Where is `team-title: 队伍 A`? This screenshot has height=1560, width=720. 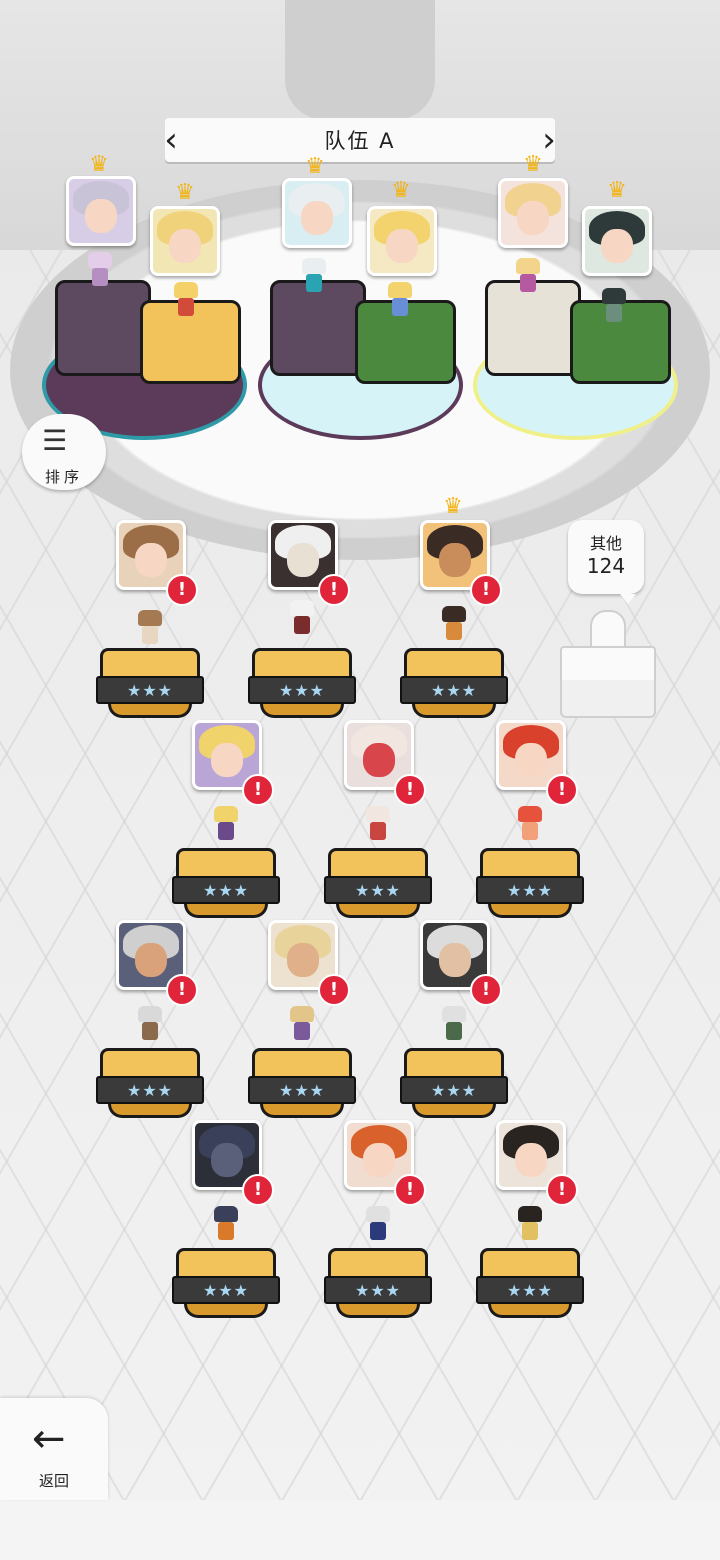
team-title: 队伍 A is located at coordinates (360, 141).